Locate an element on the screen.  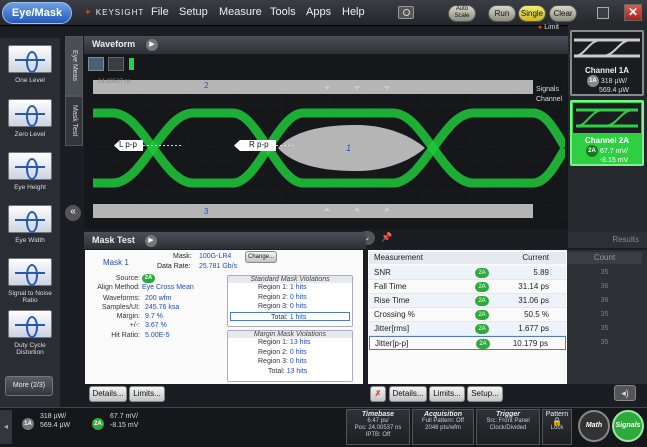
channel-2a-name: Channel 2A is located at coordinates (606, 140).